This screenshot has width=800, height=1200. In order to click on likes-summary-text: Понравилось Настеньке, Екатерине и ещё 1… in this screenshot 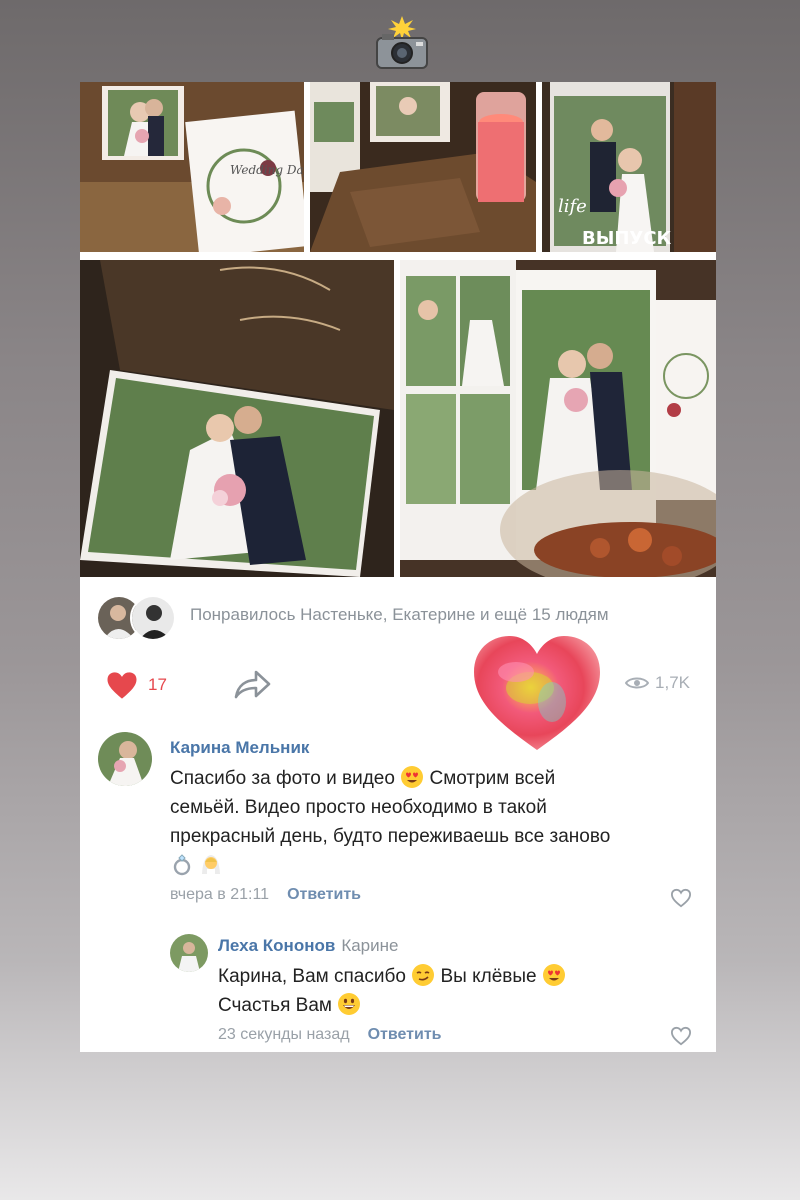, I will do `click(399, 615)`.